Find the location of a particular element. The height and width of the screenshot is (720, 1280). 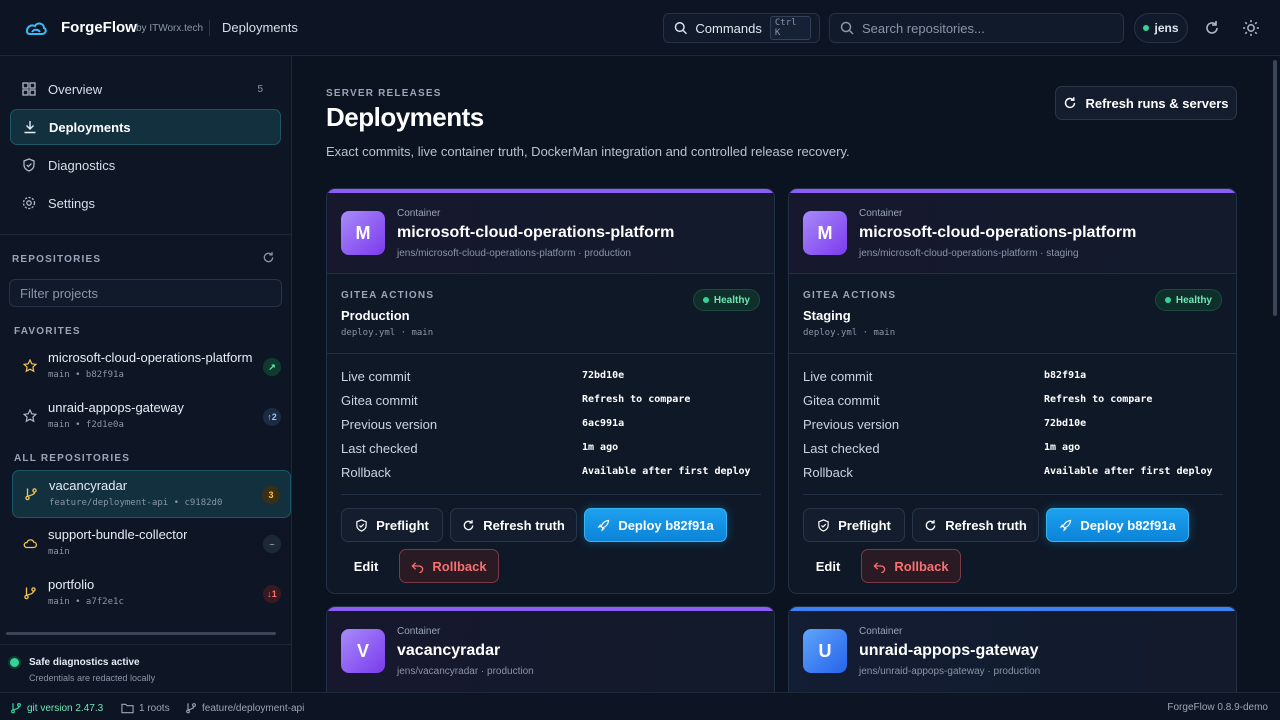

nav-deployments: Deployments is located at coordinates (145, 127).